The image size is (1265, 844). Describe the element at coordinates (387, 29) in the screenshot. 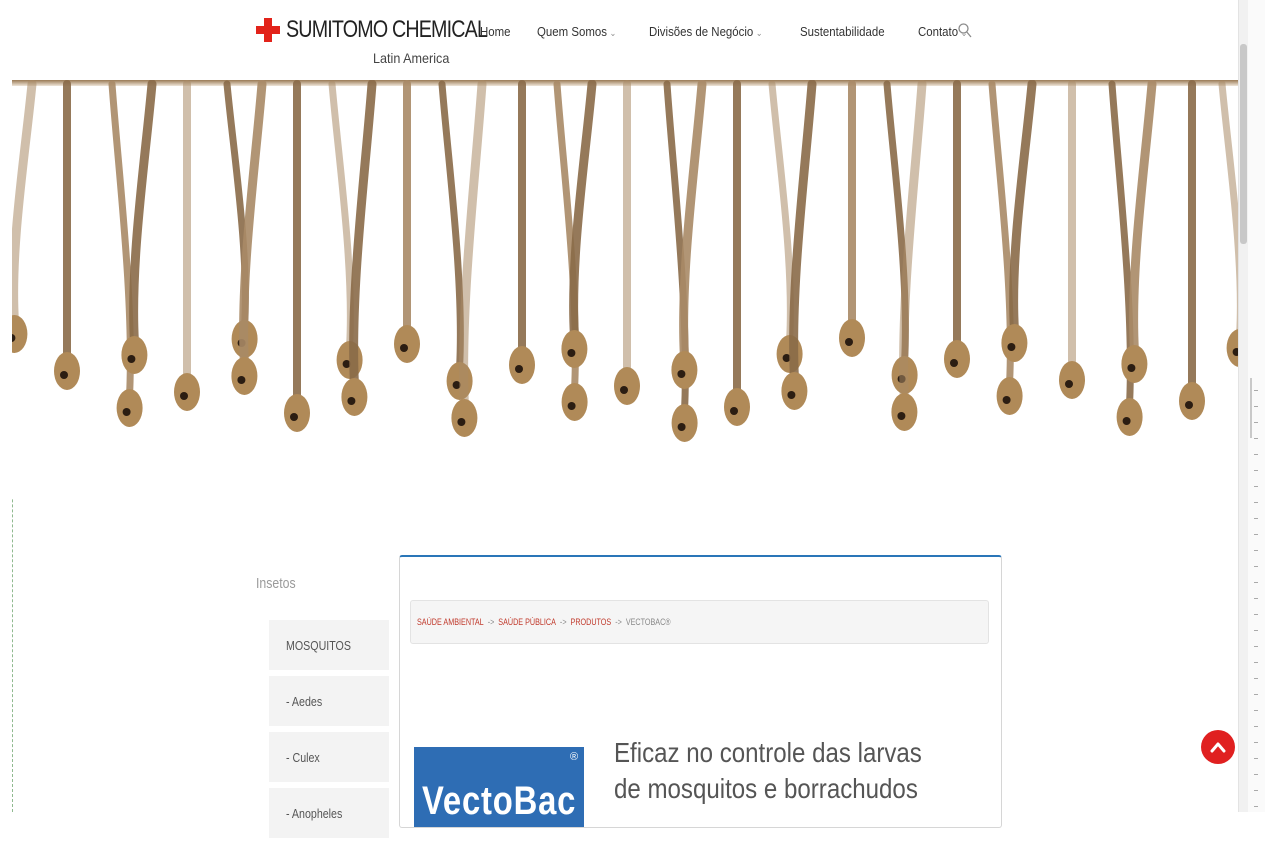

I see `brand-name: SUMITOMO CHEMICAL` at that location.